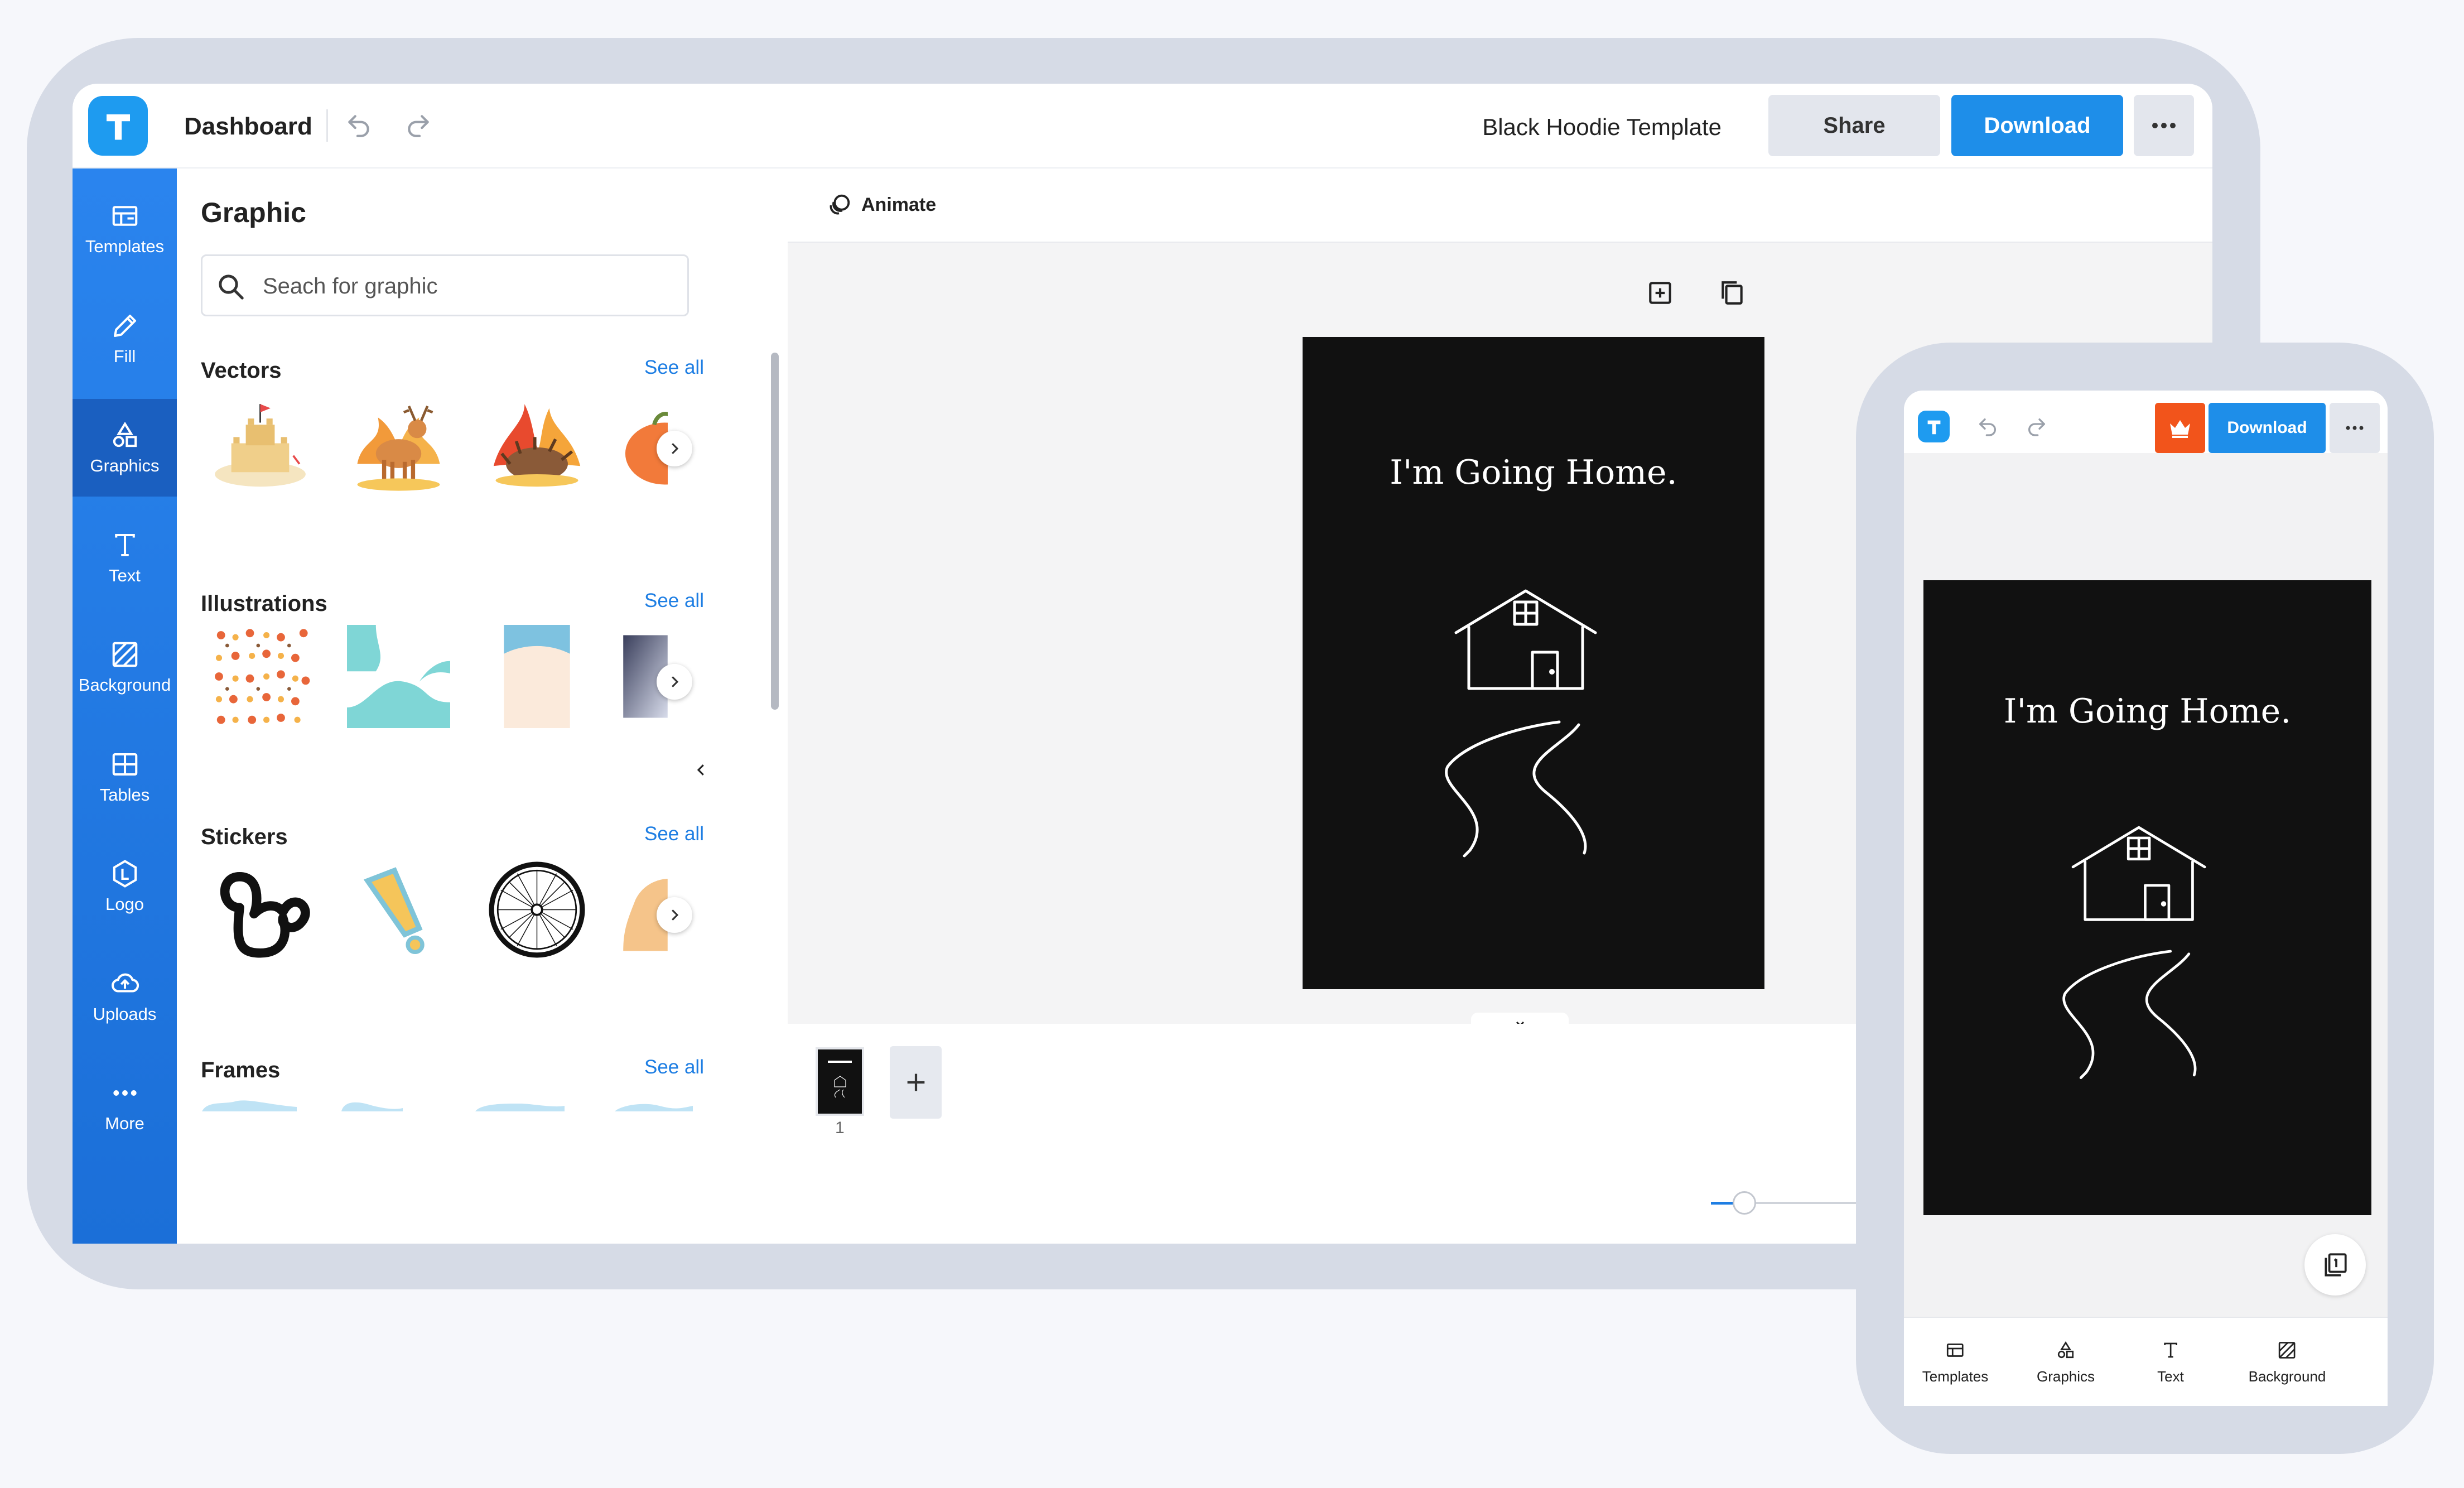 The height and width of the screenshot is (1488, 2464). I want to click on sidebar-item-label: Background, so click(125, 685).